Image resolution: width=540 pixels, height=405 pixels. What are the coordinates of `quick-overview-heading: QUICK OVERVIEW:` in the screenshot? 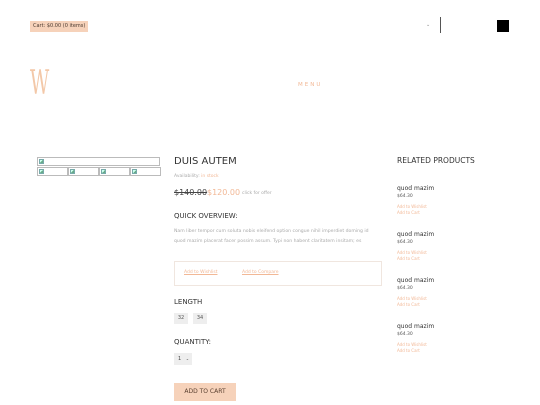 It's located at (206, 216).